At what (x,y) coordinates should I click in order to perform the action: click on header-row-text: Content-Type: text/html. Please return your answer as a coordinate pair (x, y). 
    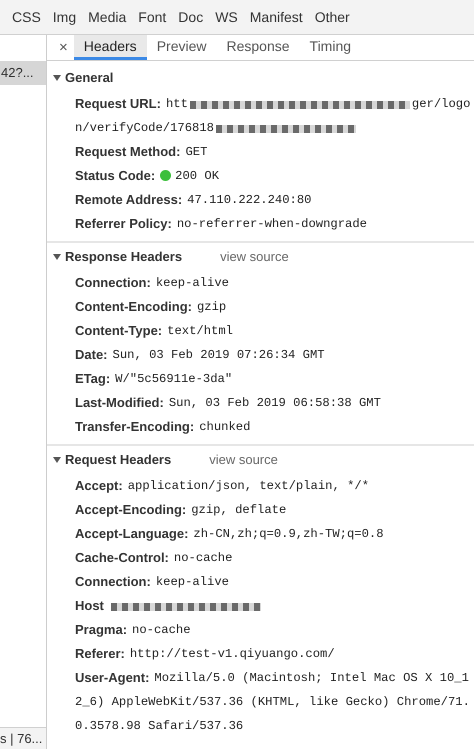
    Looking at the image, I should click on (154, 331).